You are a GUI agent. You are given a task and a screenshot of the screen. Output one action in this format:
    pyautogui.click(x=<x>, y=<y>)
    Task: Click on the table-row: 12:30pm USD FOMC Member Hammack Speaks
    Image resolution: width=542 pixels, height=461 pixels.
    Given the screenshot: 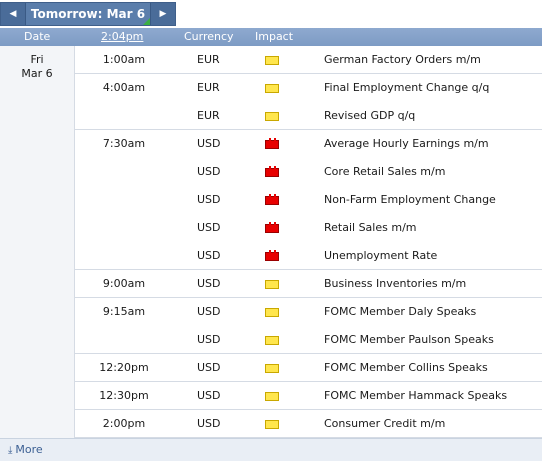 What is the action you would take?
    pyautogui.click(x=308, y=396)
    